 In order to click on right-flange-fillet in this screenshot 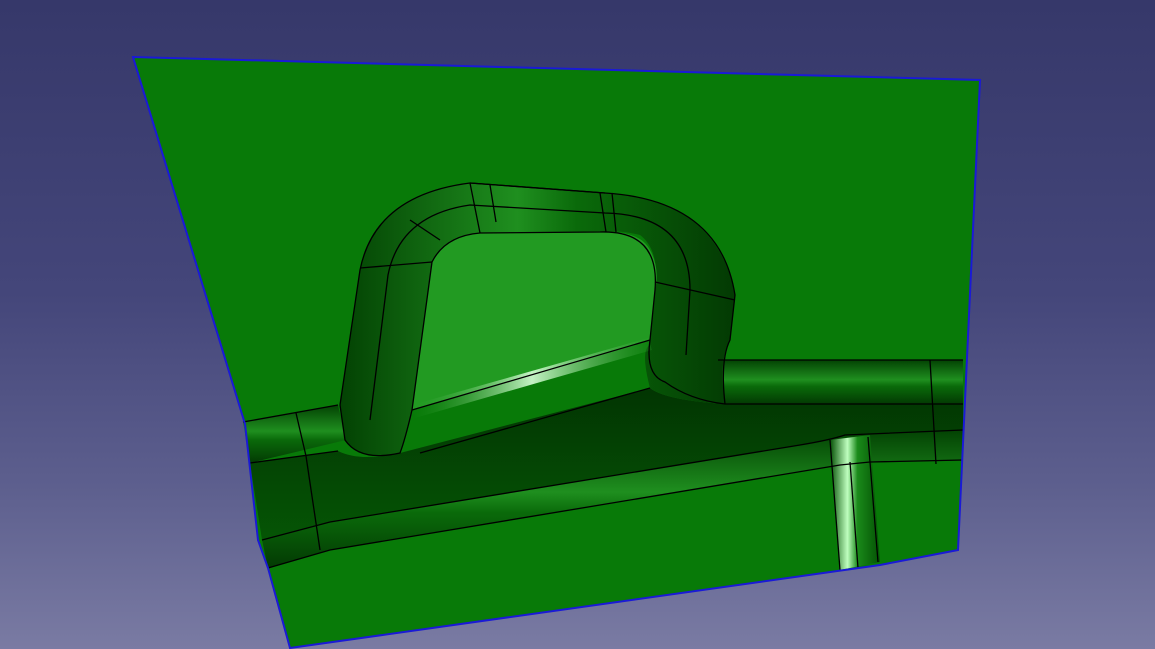, I will do `click(840, 382)`.